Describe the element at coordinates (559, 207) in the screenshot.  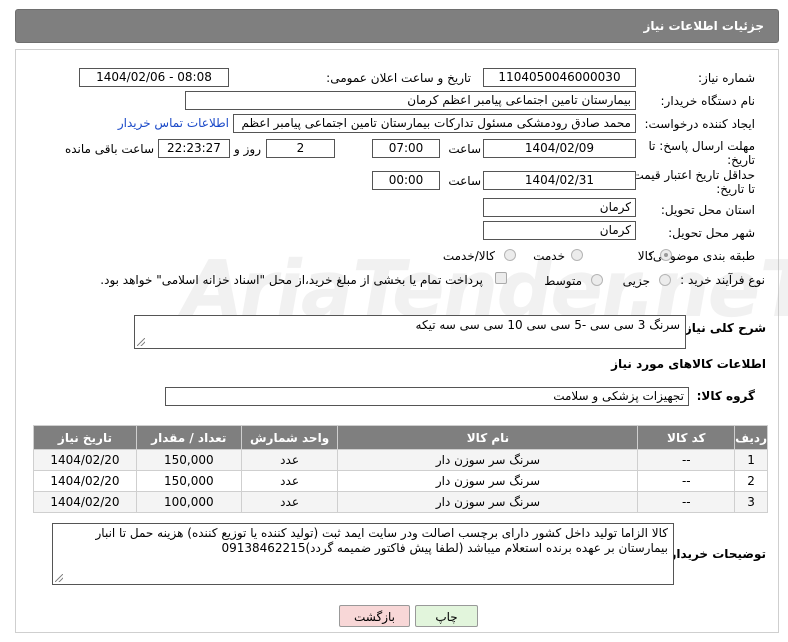
I see `delivery-province-field: کرمان` at that location.